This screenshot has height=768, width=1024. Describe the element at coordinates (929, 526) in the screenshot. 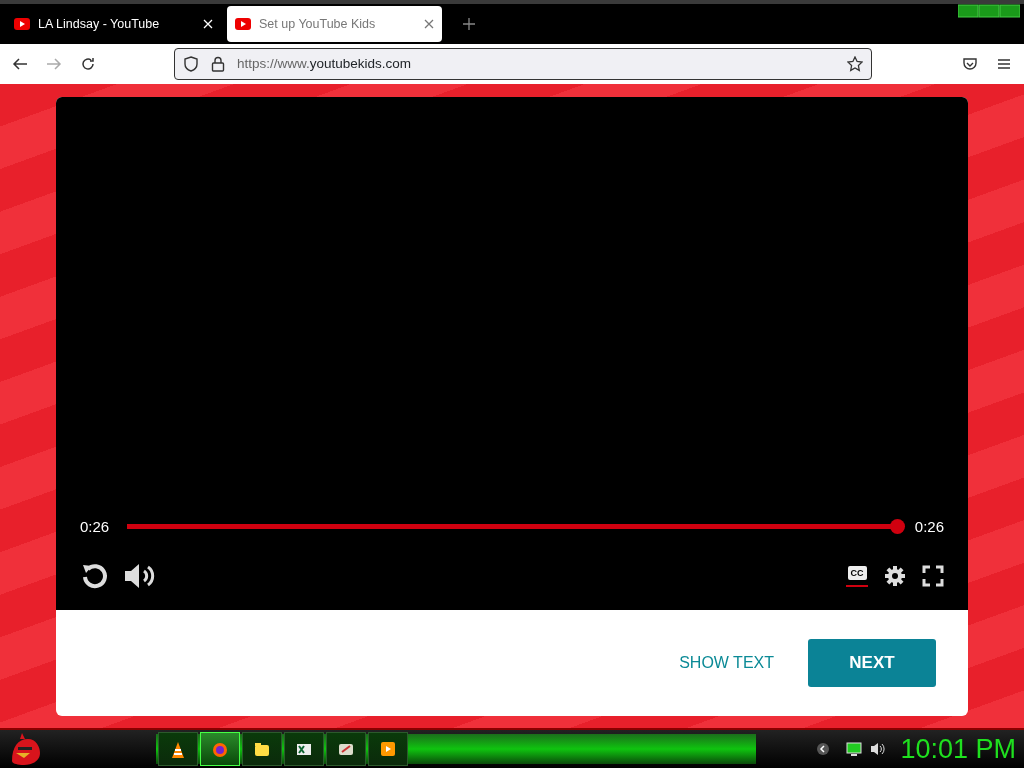

I see `duration-time: 0:26` at that location.